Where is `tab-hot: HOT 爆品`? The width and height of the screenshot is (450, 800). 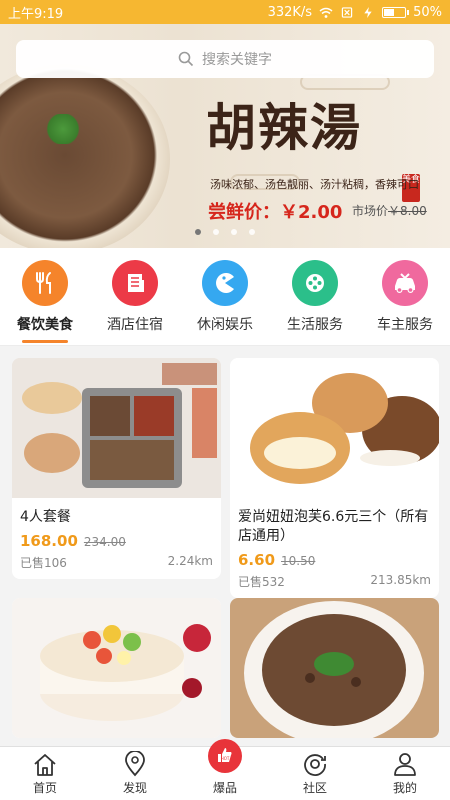
tab-hot: HOT 爆品 is located at coordinates (225, 769).